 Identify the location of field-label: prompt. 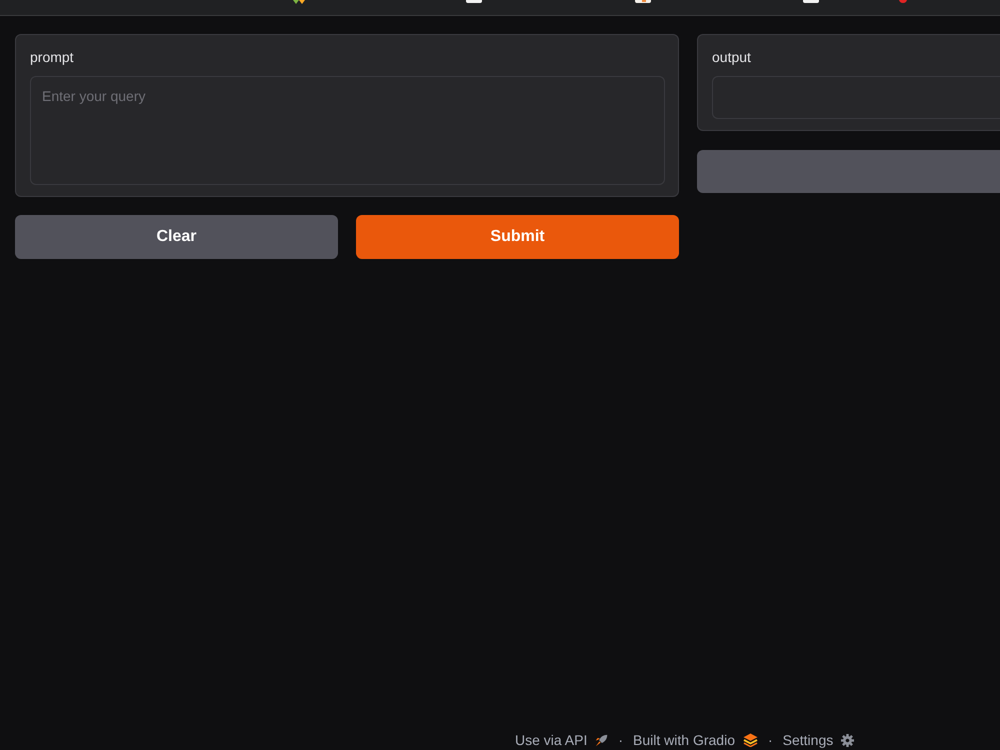
(52, 57).